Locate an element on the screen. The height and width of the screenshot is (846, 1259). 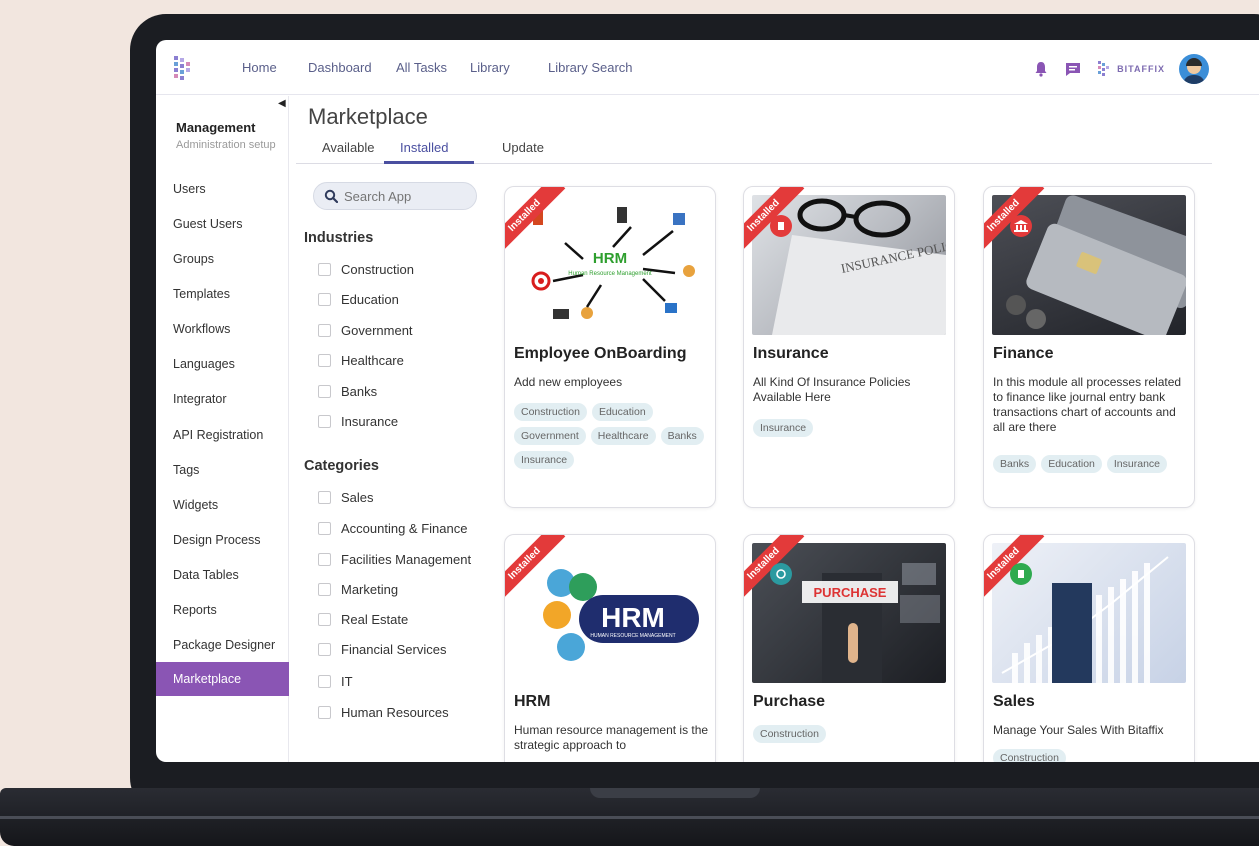
sidebar-item-guest-users: Guest Users is located at coordinates (222, 224).